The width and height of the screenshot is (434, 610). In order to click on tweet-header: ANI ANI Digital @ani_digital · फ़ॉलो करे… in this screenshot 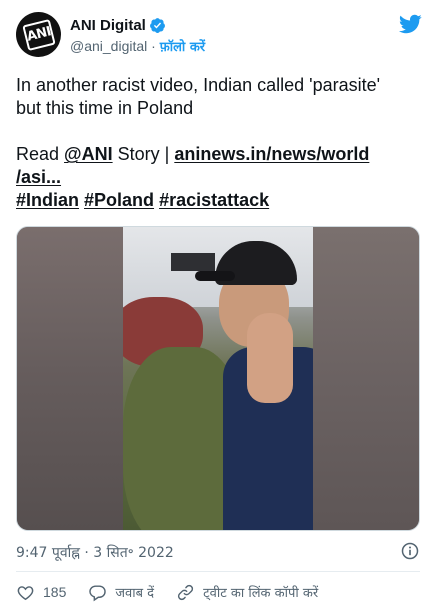, I will do `click(219, 36)`.